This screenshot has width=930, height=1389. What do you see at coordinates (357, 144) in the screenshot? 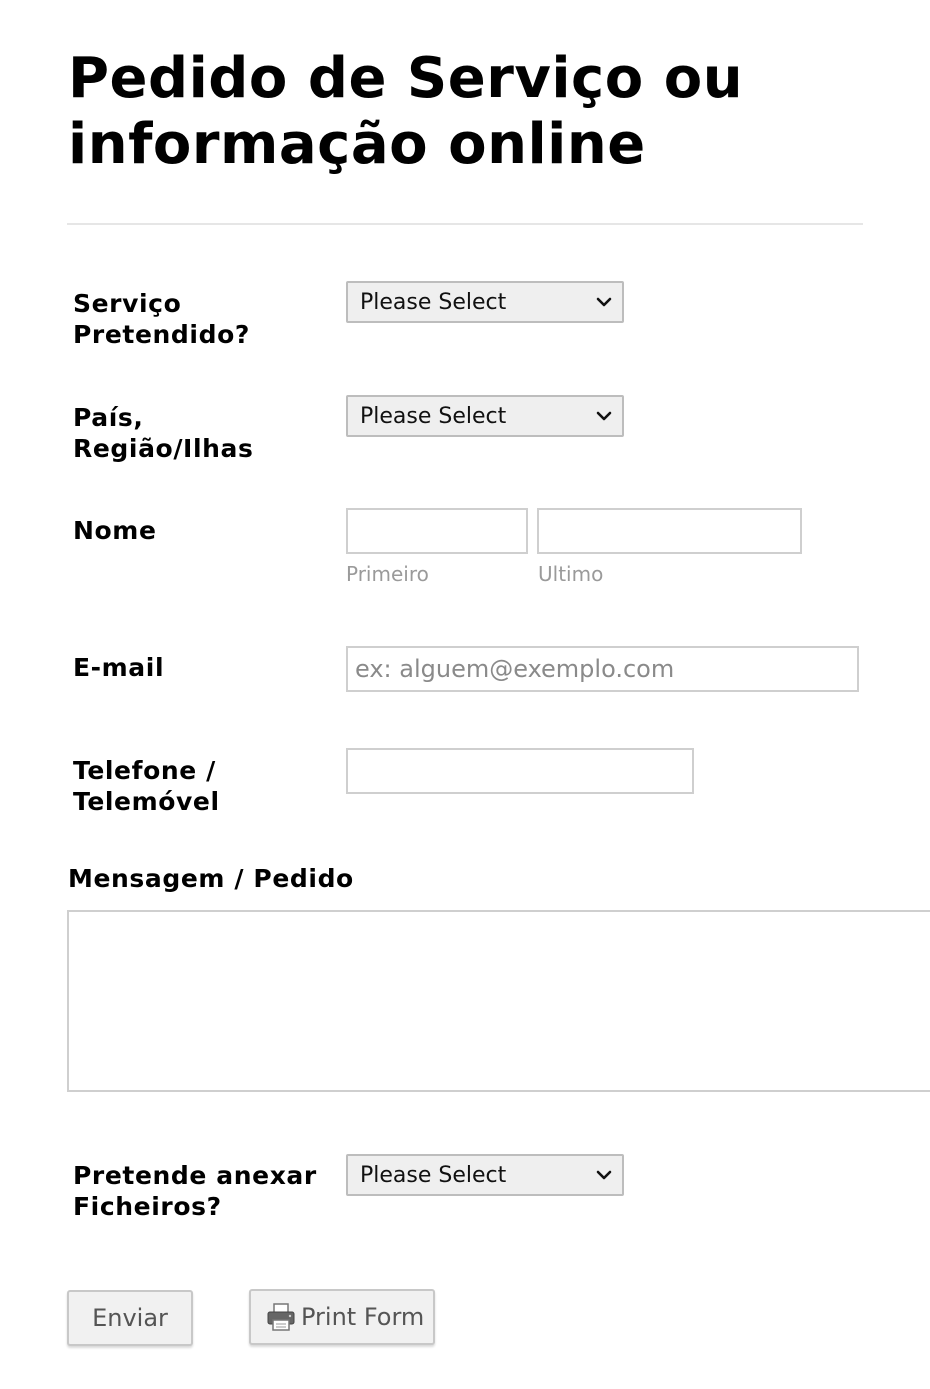
I see `page-title-line-2: informação online` at bounding box center [357, 144].